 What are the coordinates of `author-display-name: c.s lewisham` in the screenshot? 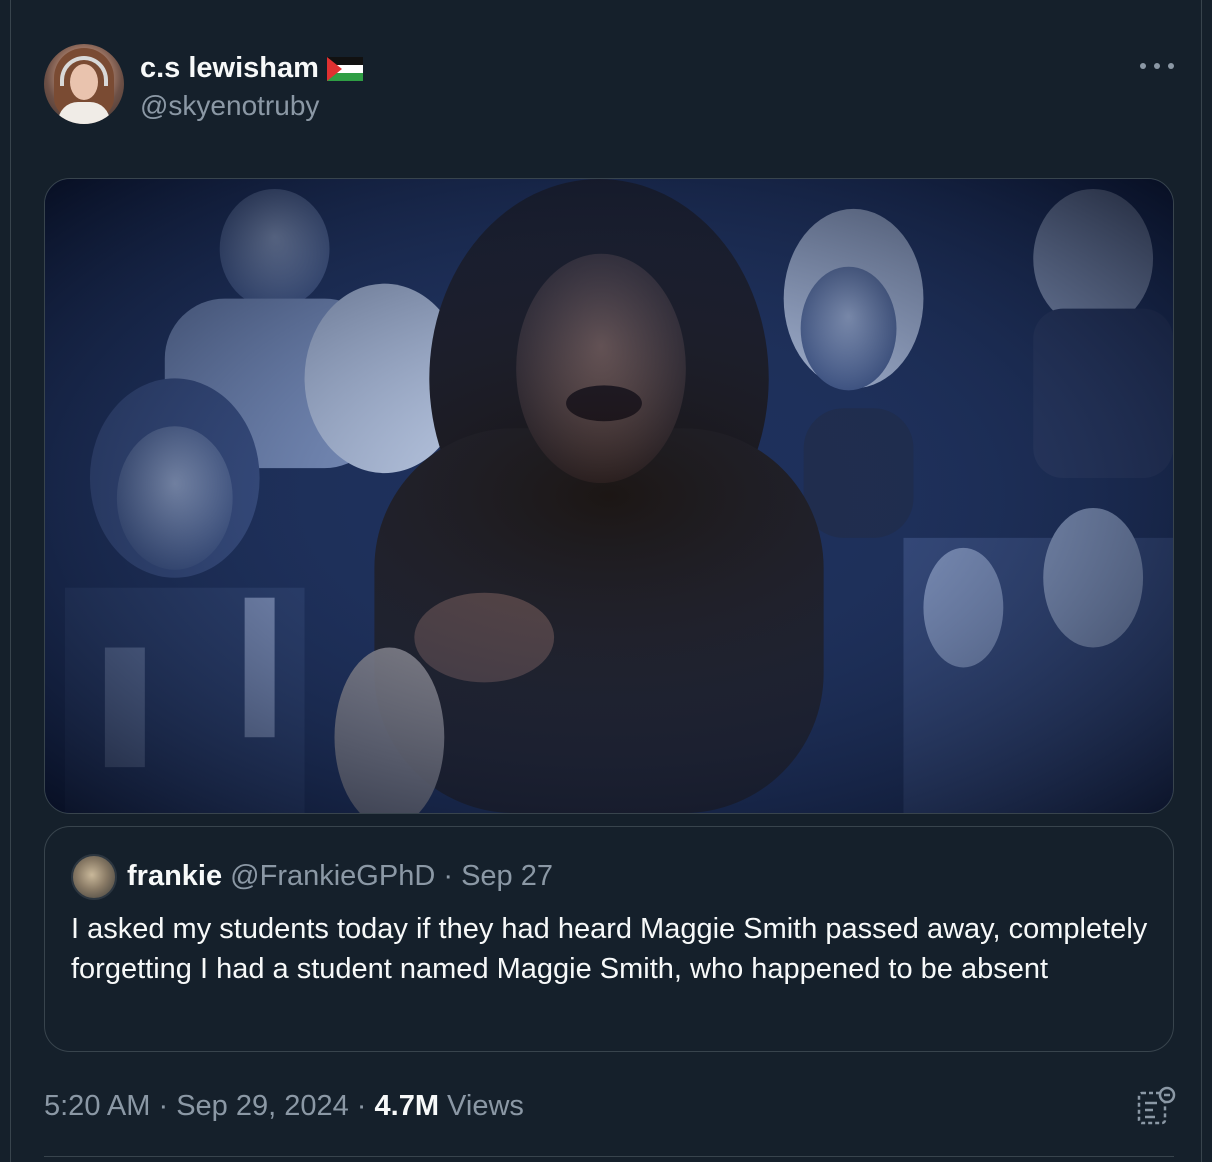 It's located at (251, 68).